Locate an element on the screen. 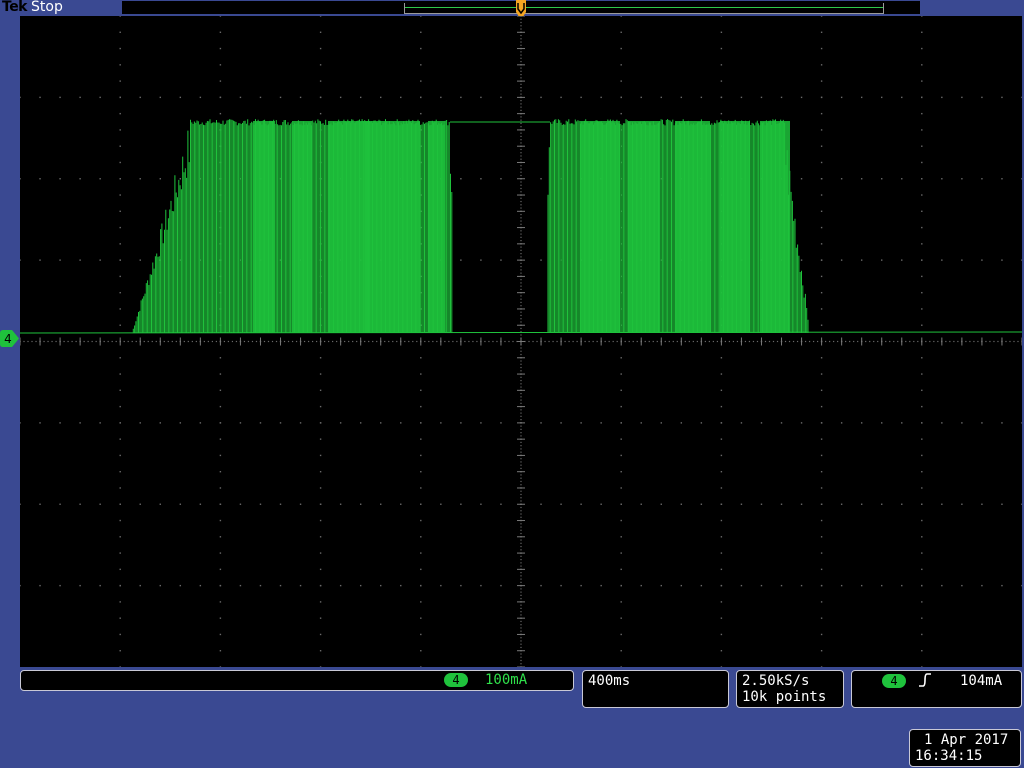 The height and width of the screenshot is (768, 1024). record-view-window is located at coordinates (644, 8).